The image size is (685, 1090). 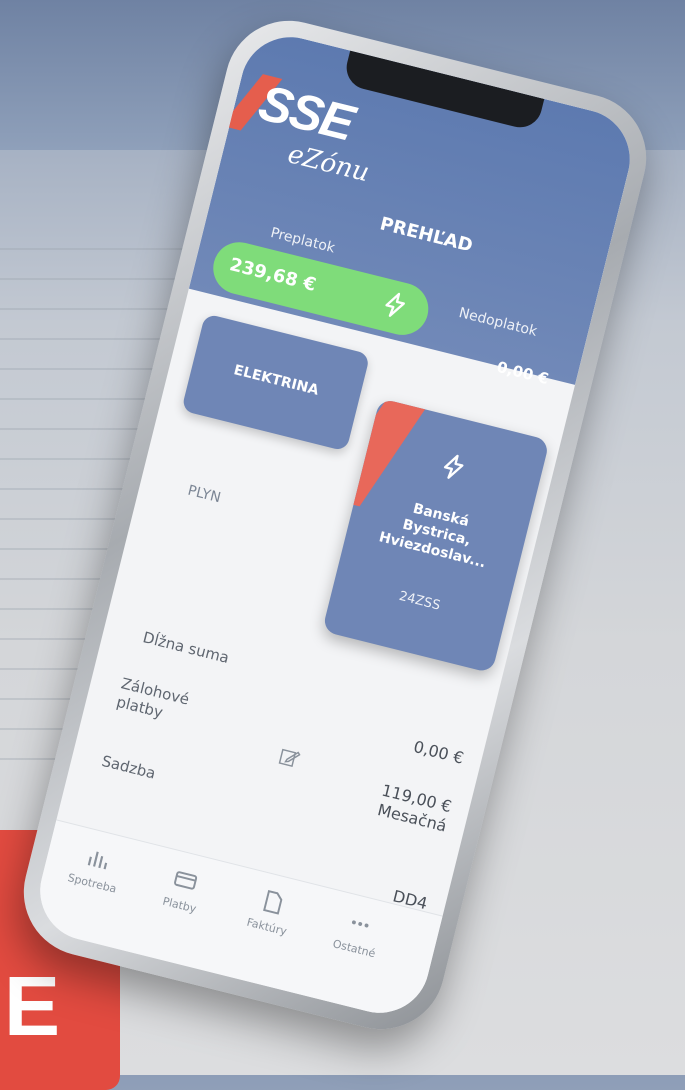 I want to click on nav-consumption: Spotreba, so click(x=96, y=867).